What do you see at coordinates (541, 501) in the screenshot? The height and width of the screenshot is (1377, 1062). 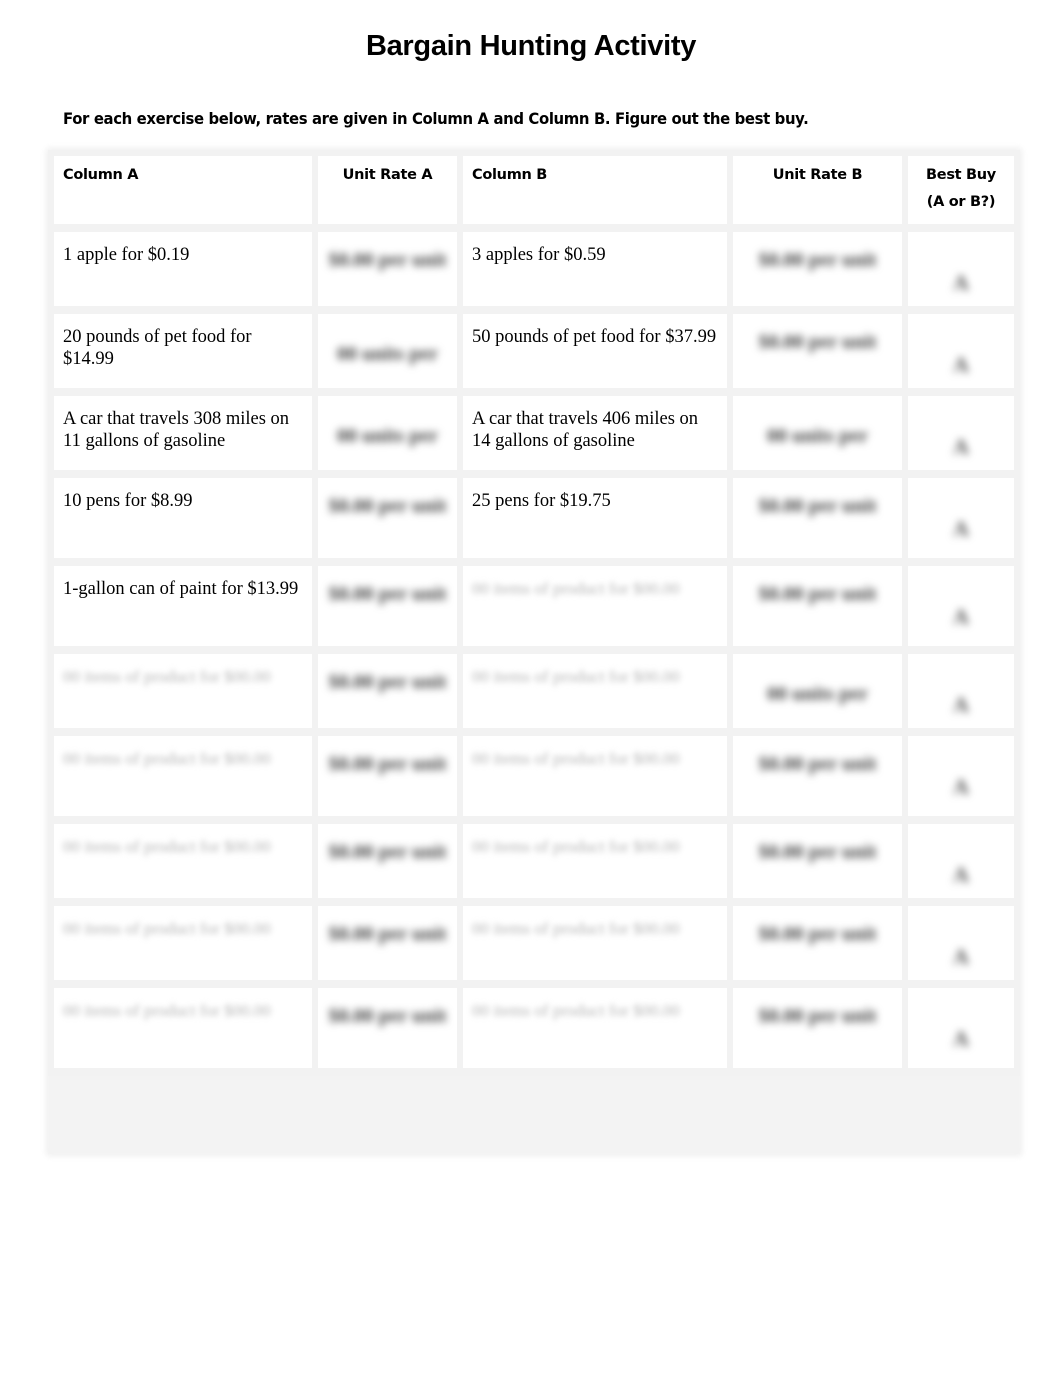 I see `column-b-cell: 25 pens for $19.75` at bounding box center [541, 501].